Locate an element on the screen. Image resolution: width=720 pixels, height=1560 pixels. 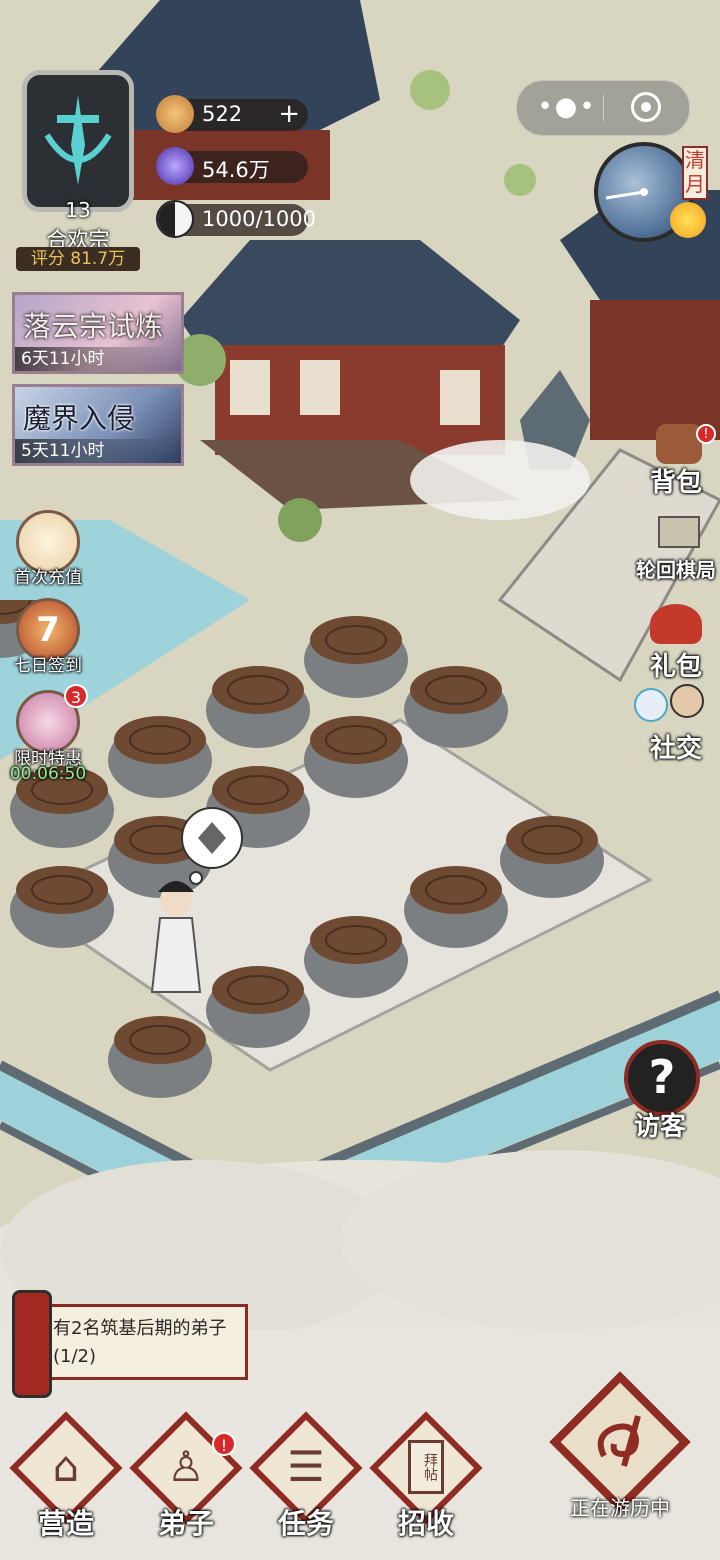
event-title: 魔界入侵 is located at coordinates (79, 418).